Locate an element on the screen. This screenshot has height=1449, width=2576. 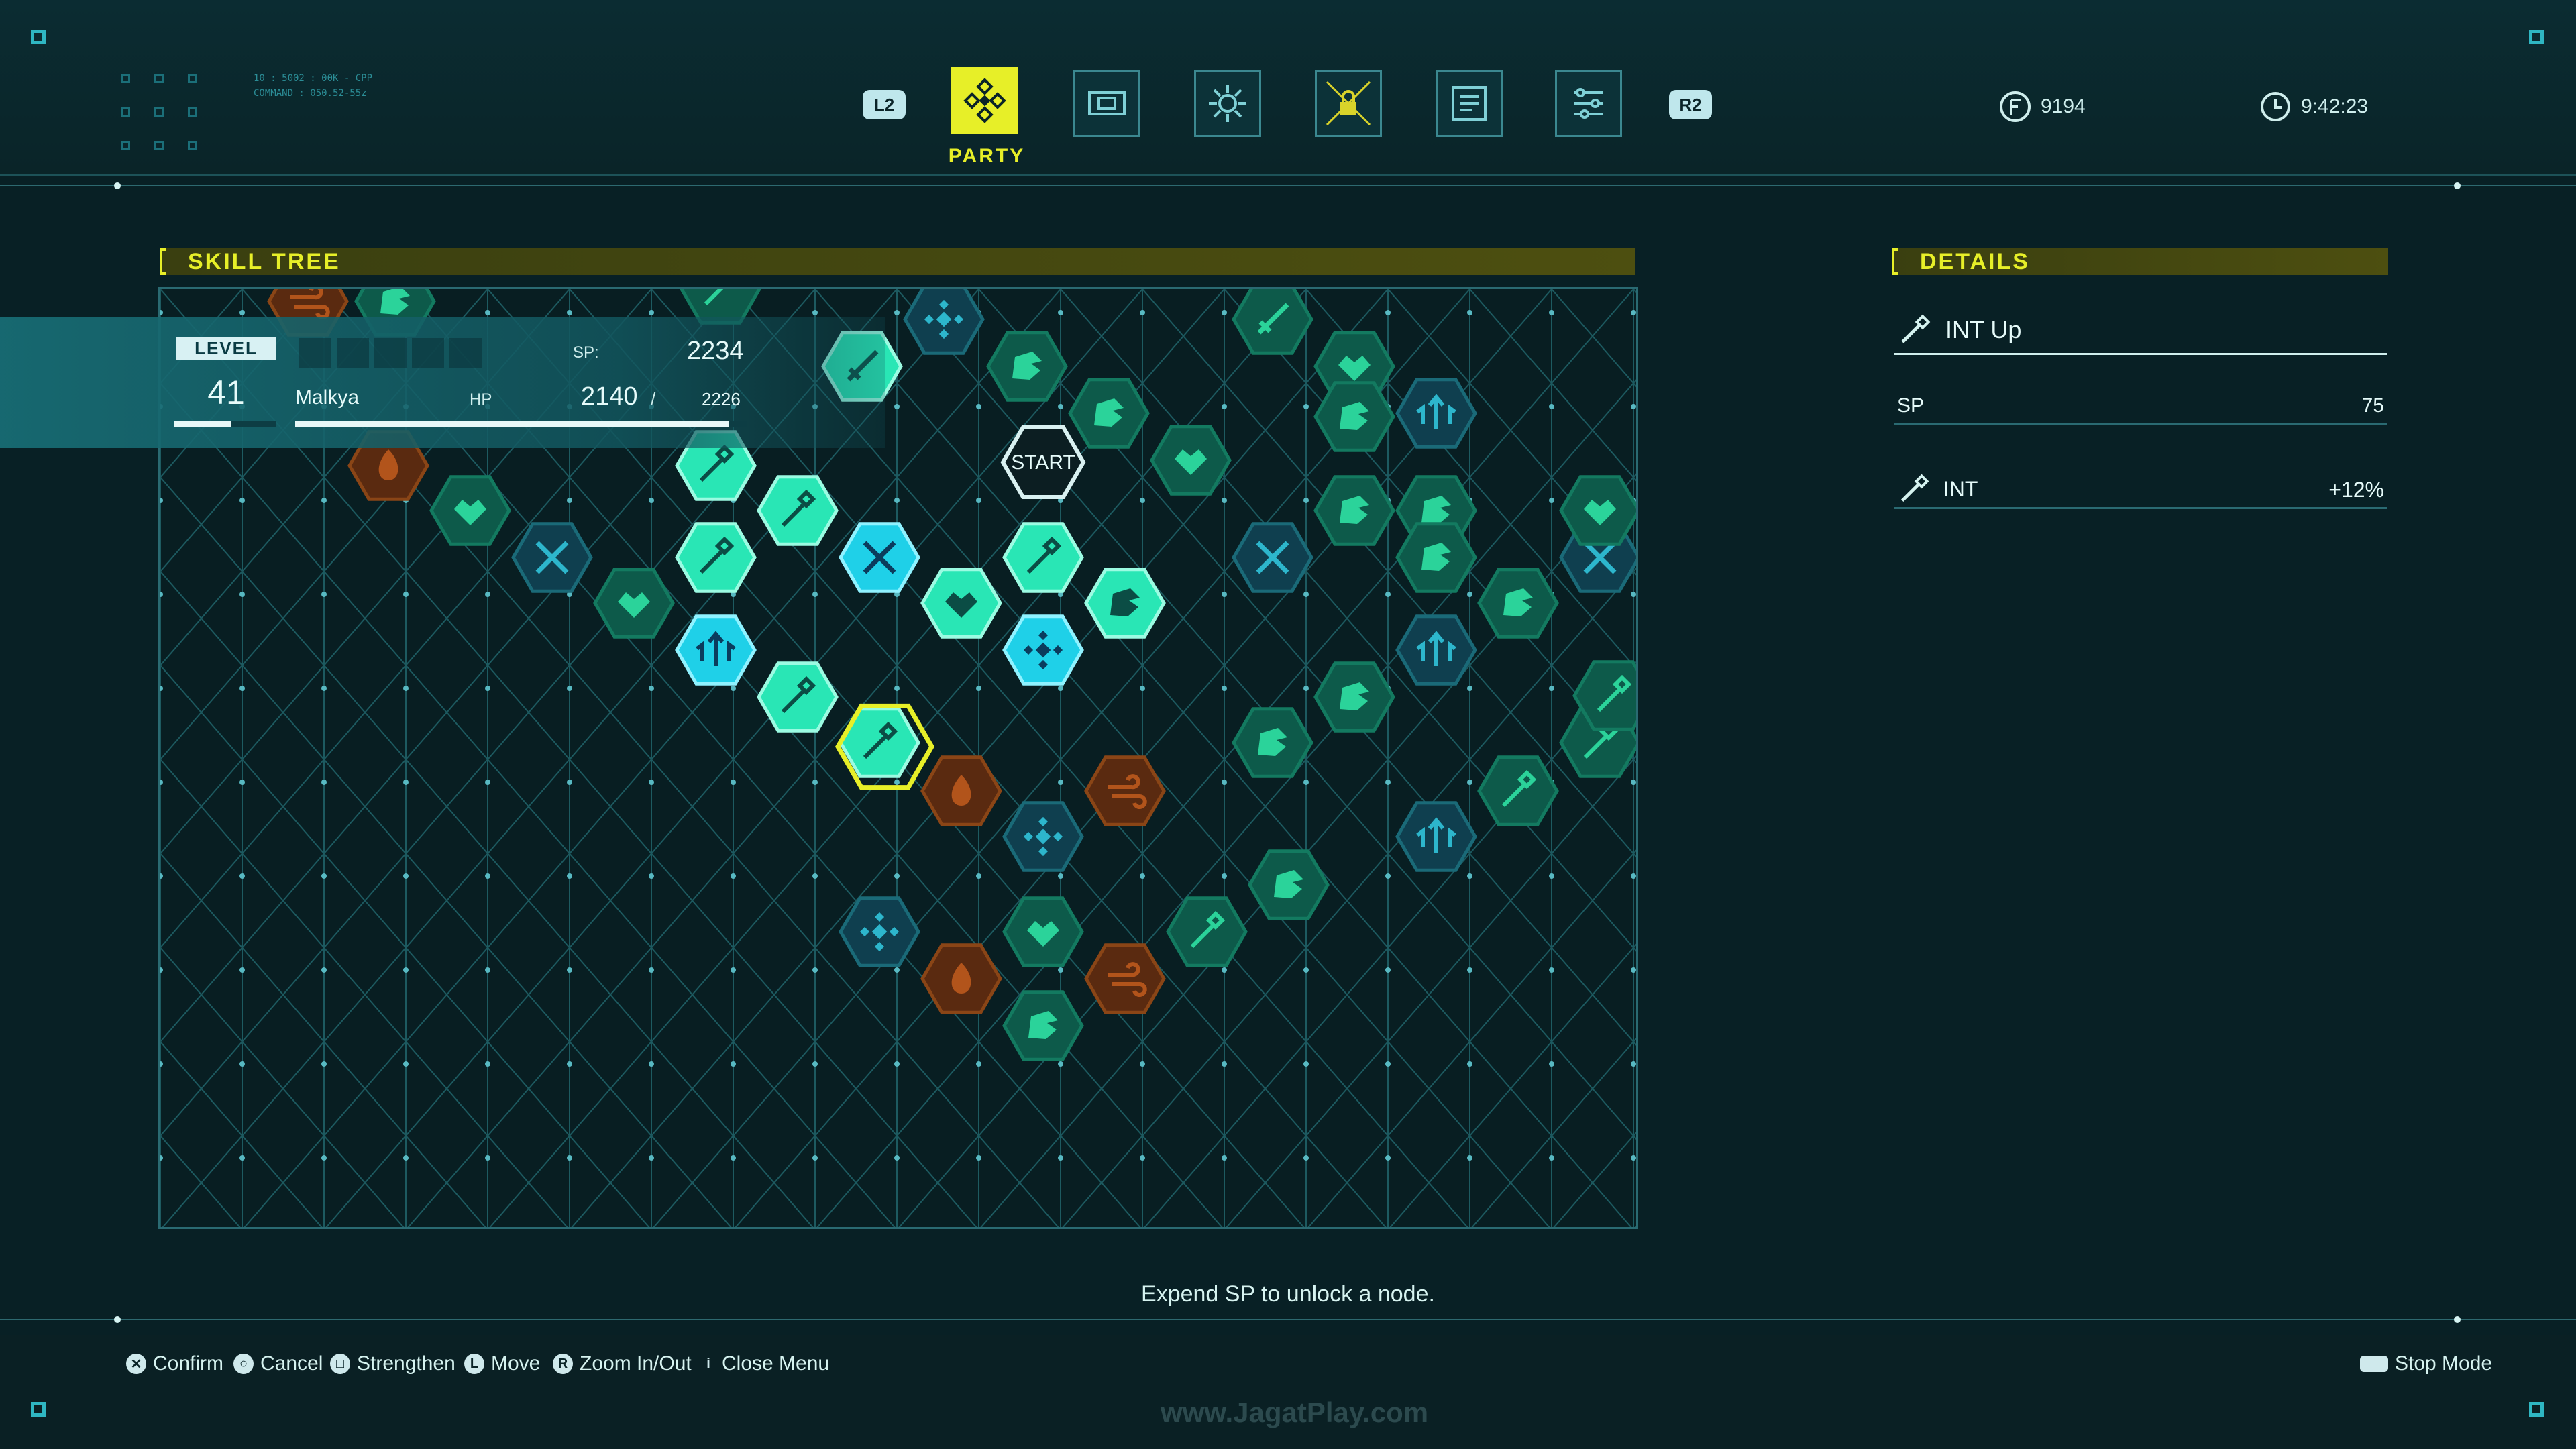
tab-system is located at coordinates (1588, 103).